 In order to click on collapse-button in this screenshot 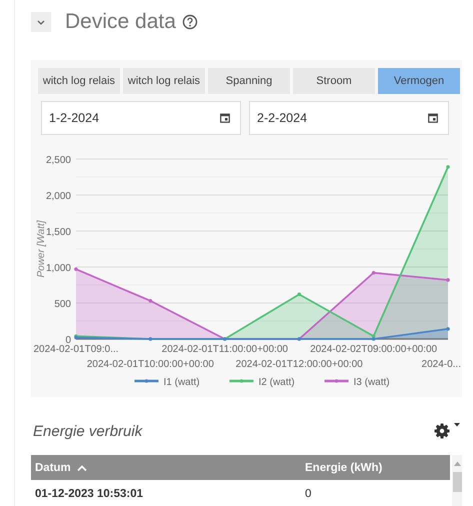, I will do `click(41, 22)`.